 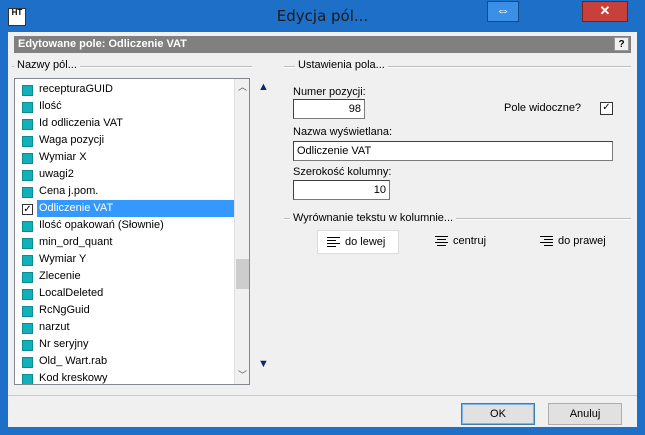 What do you see at coordinates (124, 191) in the screenshot?
I see `list-item: Cena j.pom.` at bounding box center [124, 191].